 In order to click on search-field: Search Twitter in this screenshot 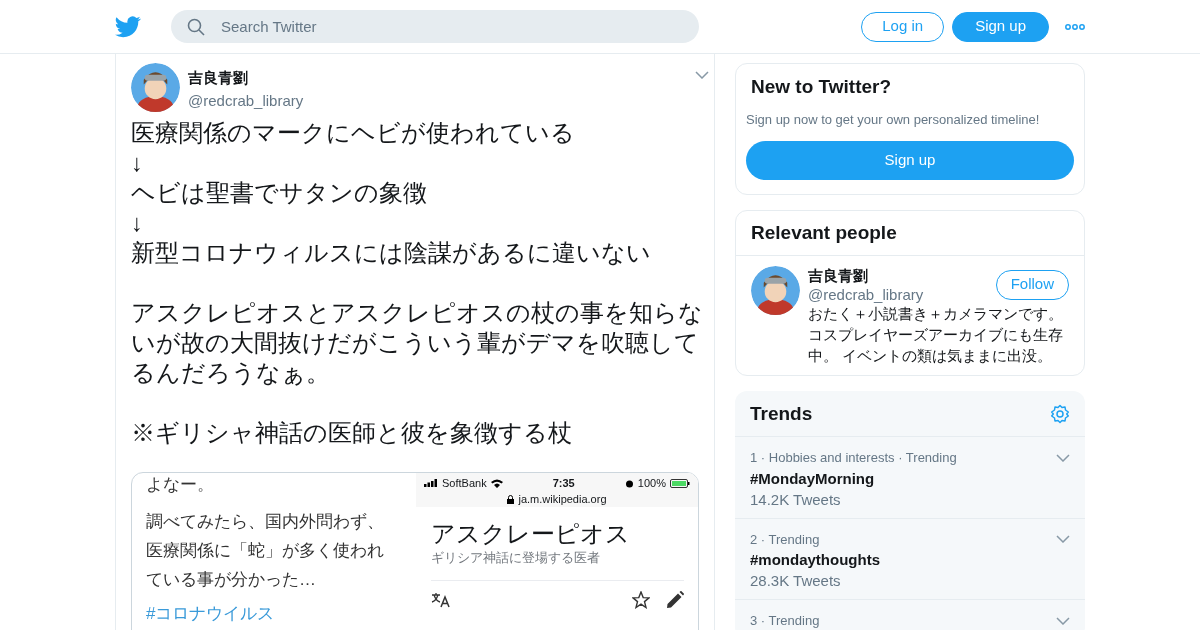, I will do `click(435, 26)`.